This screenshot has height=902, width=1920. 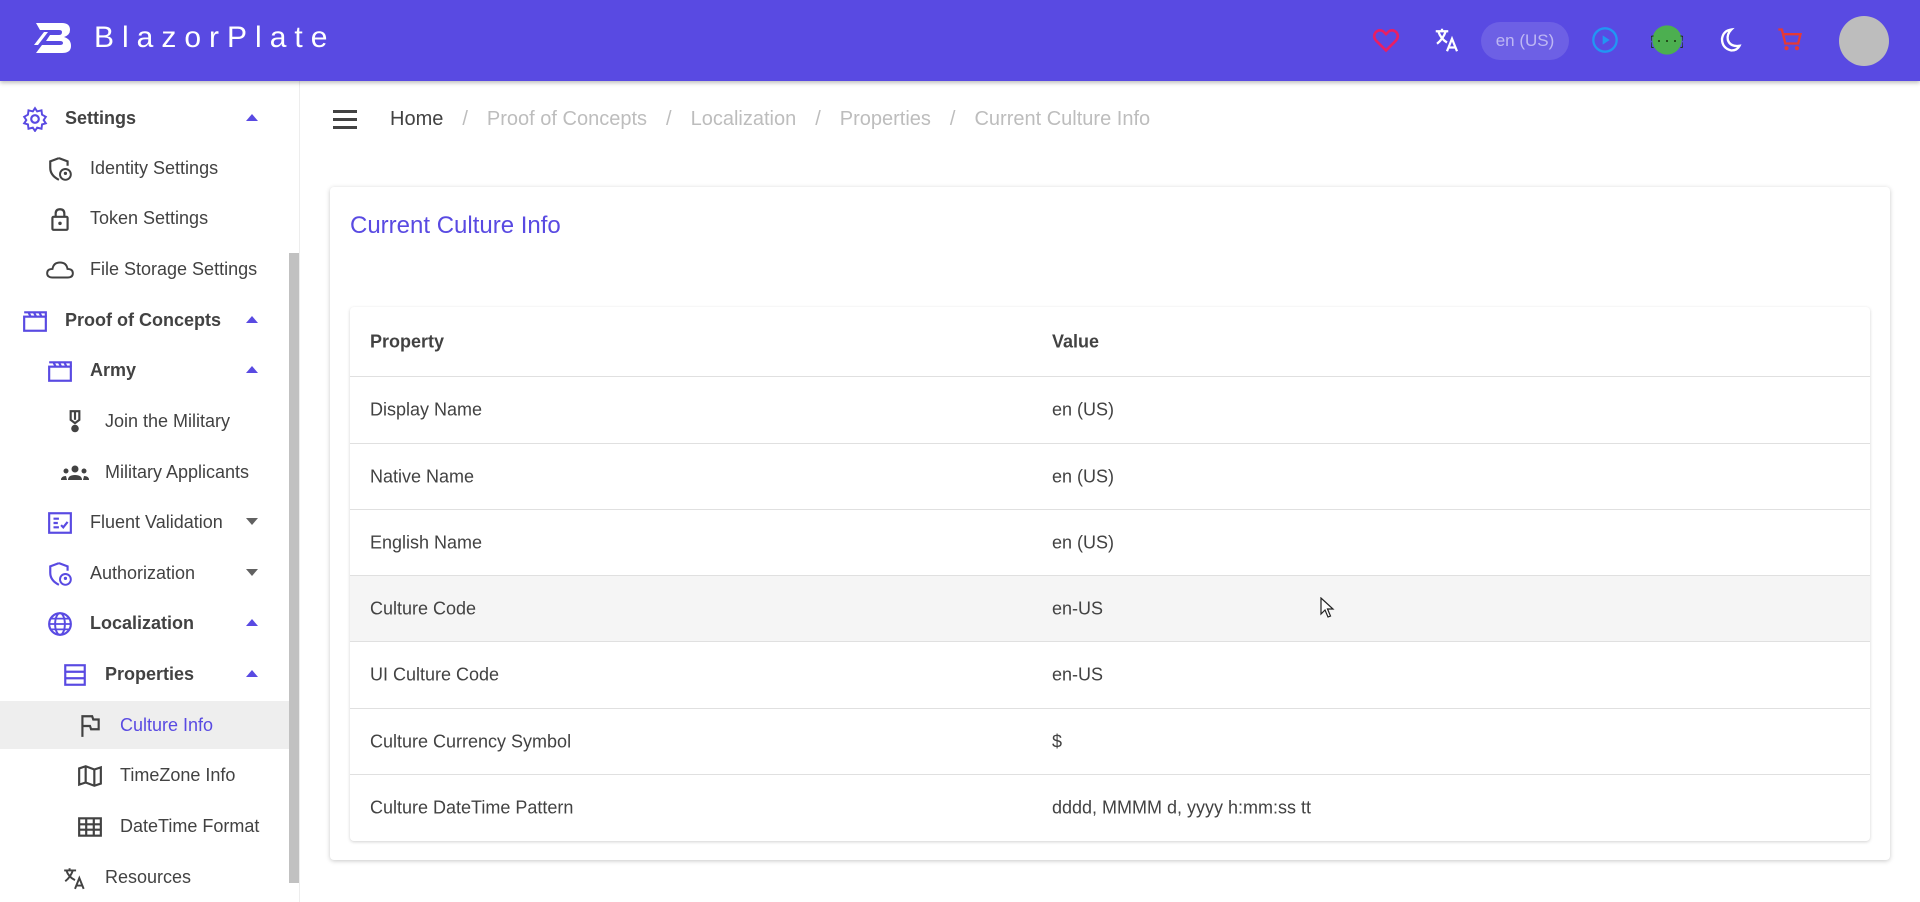 I want to click on sidebar-item-fluent-validation: Fluent Validation, so click(x=144, y=522).